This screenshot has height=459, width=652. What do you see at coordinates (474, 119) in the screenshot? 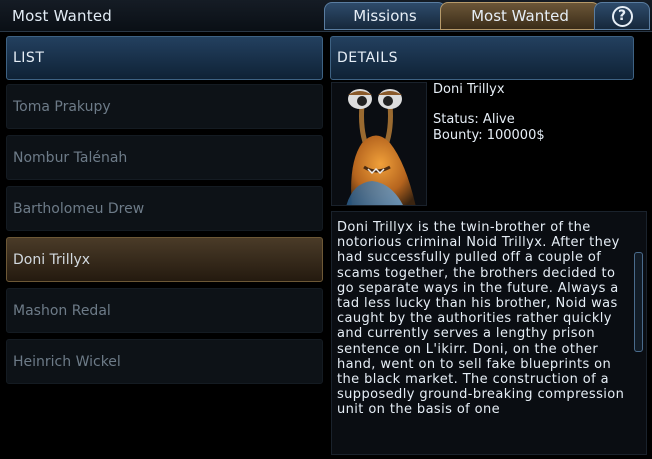
I see `target-status: Status: Alive` at bounding box center [474, 119].